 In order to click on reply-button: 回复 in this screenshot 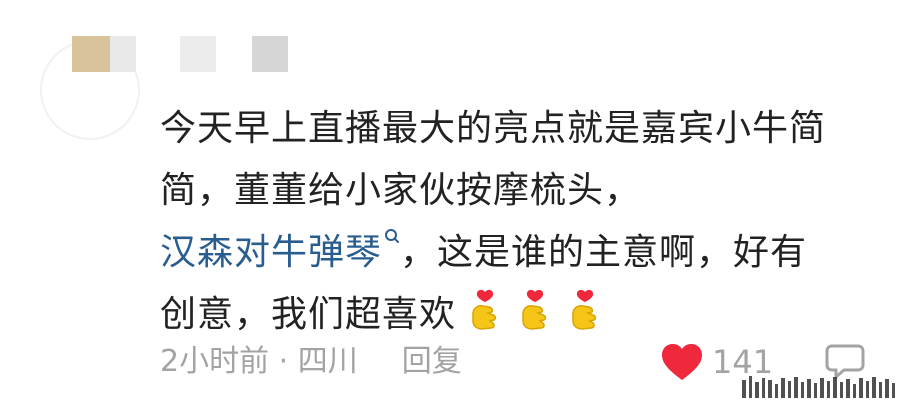, I will do `click(432, 361)`.